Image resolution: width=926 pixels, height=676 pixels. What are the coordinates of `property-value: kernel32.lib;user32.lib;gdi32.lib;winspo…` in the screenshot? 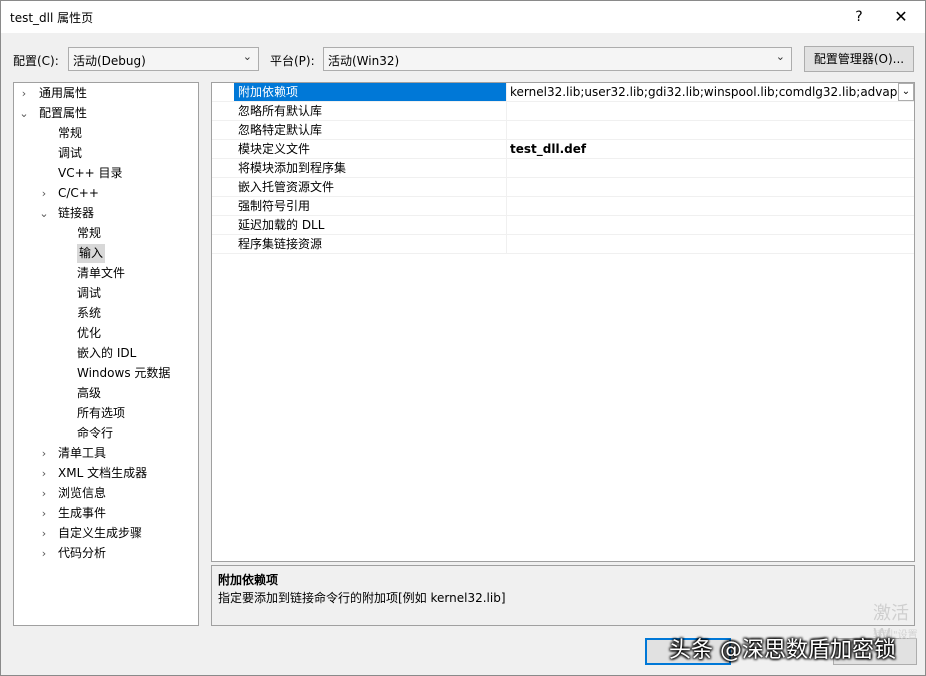 It's located at (705, 92).